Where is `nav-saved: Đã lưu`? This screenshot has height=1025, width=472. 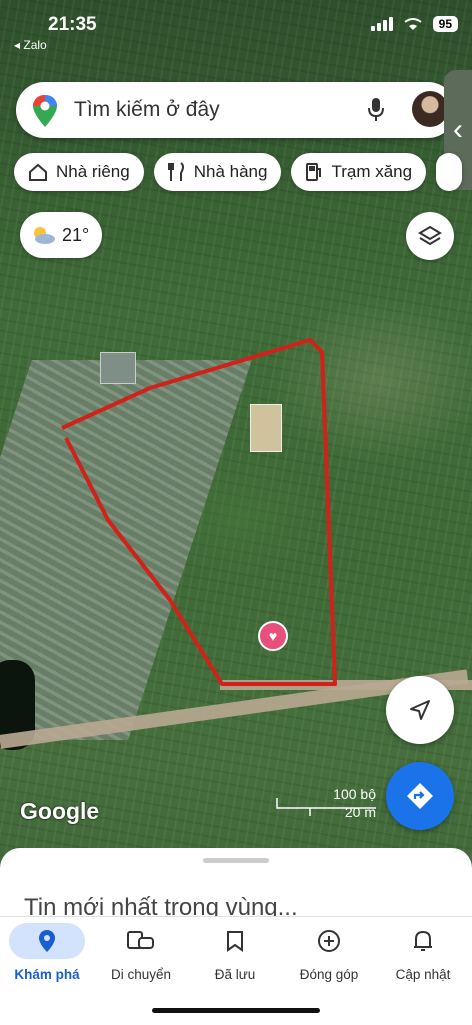
nav-saved: Đã lưu is located at coordinates (235, 952).